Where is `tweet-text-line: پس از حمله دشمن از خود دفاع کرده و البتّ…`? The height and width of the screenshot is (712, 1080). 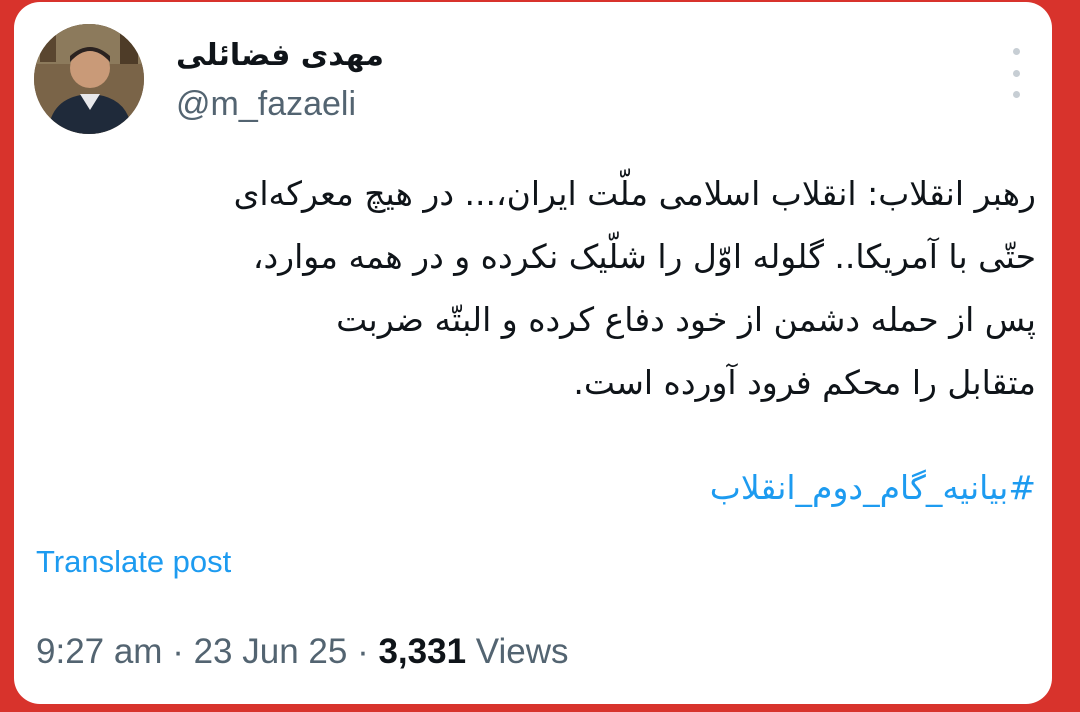
tweet-text-line: پس از حمله دشمن از خود دفاع کرده و البتّ… is located at coordinates (686, 319).